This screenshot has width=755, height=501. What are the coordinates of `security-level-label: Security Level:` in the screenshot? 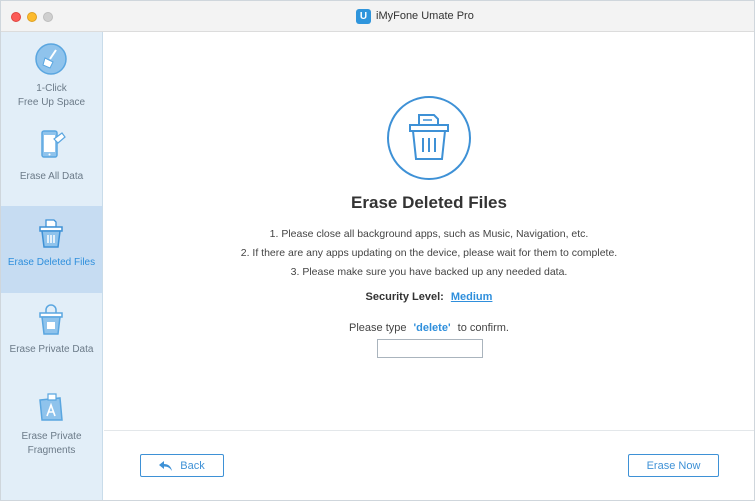 It's located at (404, 297).